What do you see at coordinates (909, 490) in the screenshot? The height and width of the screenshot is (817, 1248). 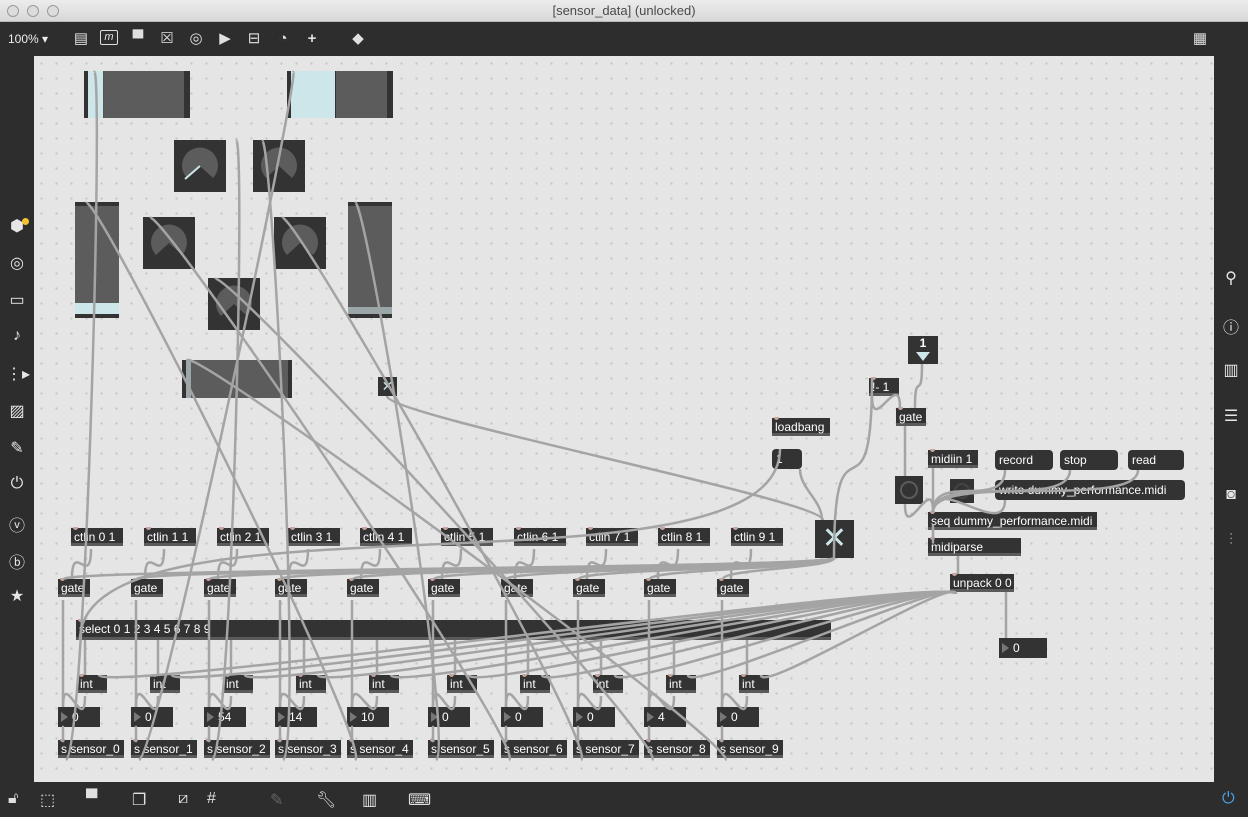 I see `bang-button` at bounding box center [909, 490].